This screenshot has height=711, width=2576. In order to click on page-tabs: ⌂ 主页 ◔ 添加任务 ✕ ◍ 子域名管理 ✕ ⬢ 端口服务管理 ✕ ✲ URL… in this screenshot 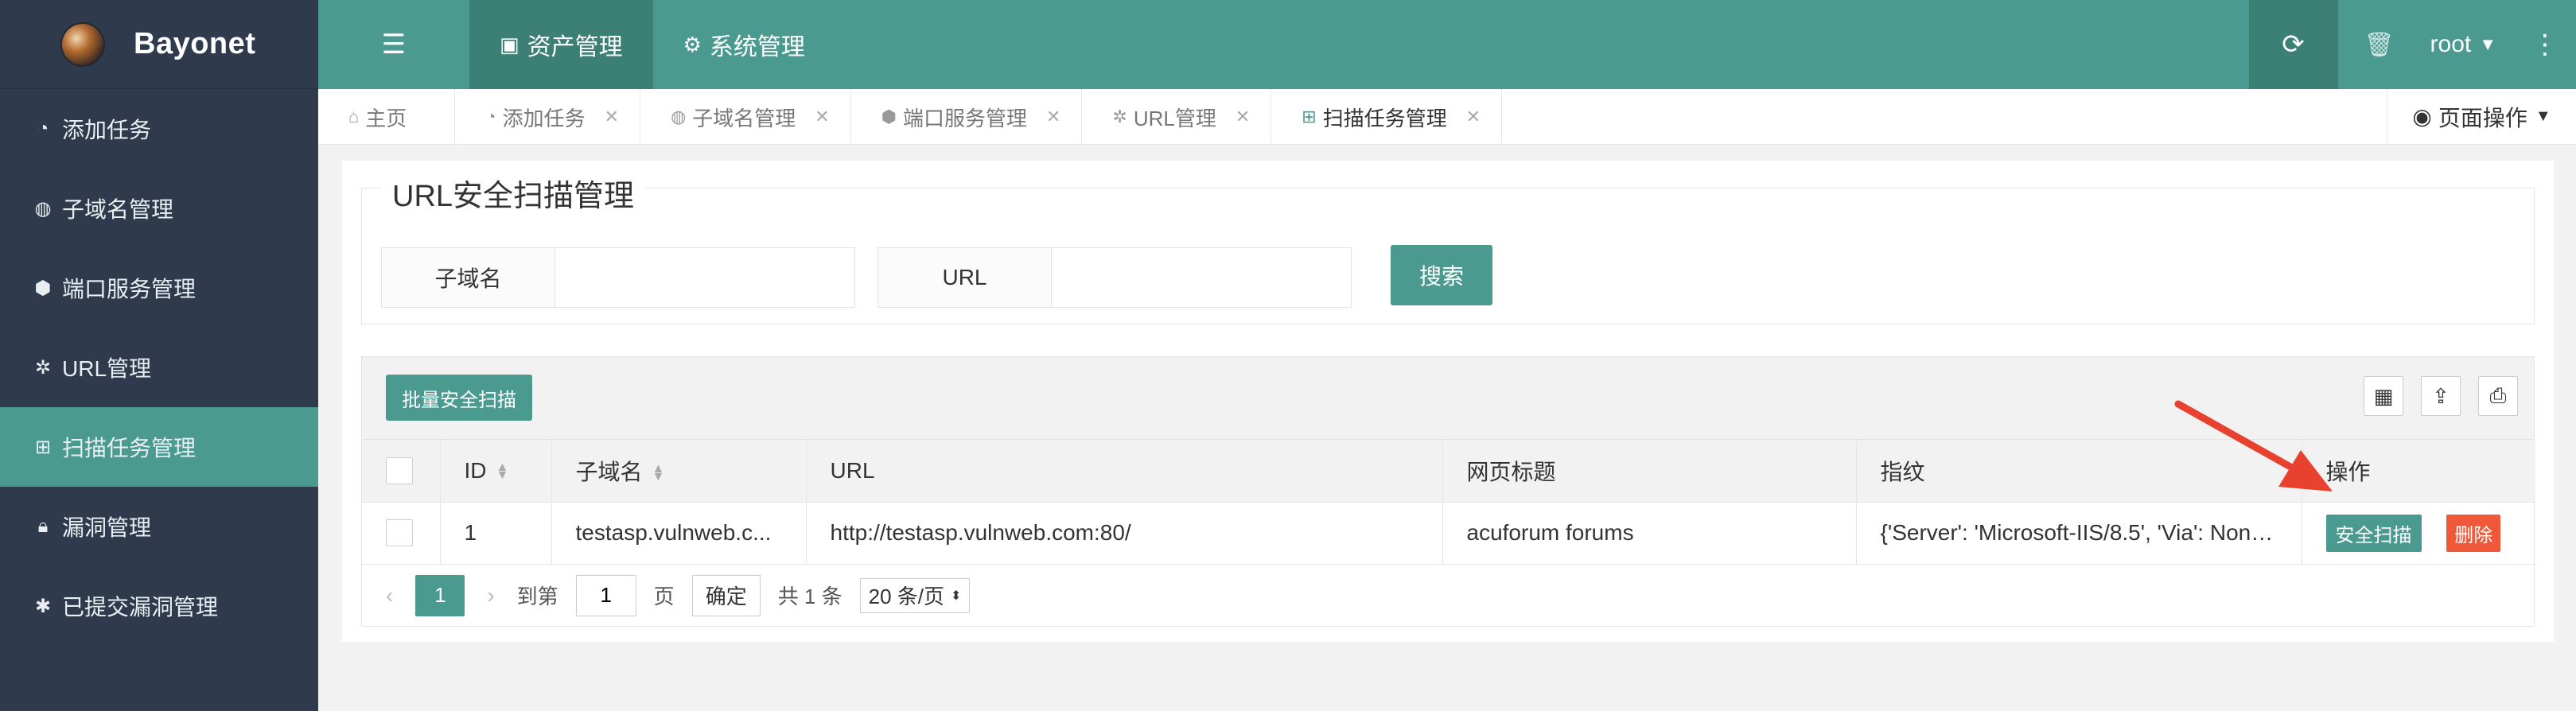, I will do `click(1447, 117)`.